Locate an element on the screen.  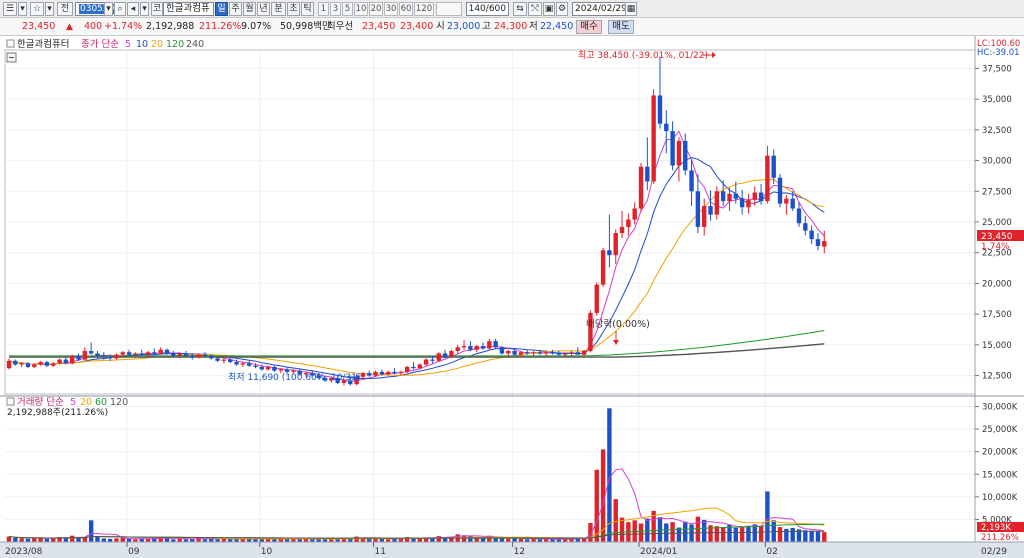
price-change: 400 is located at coordinates (93, 26).